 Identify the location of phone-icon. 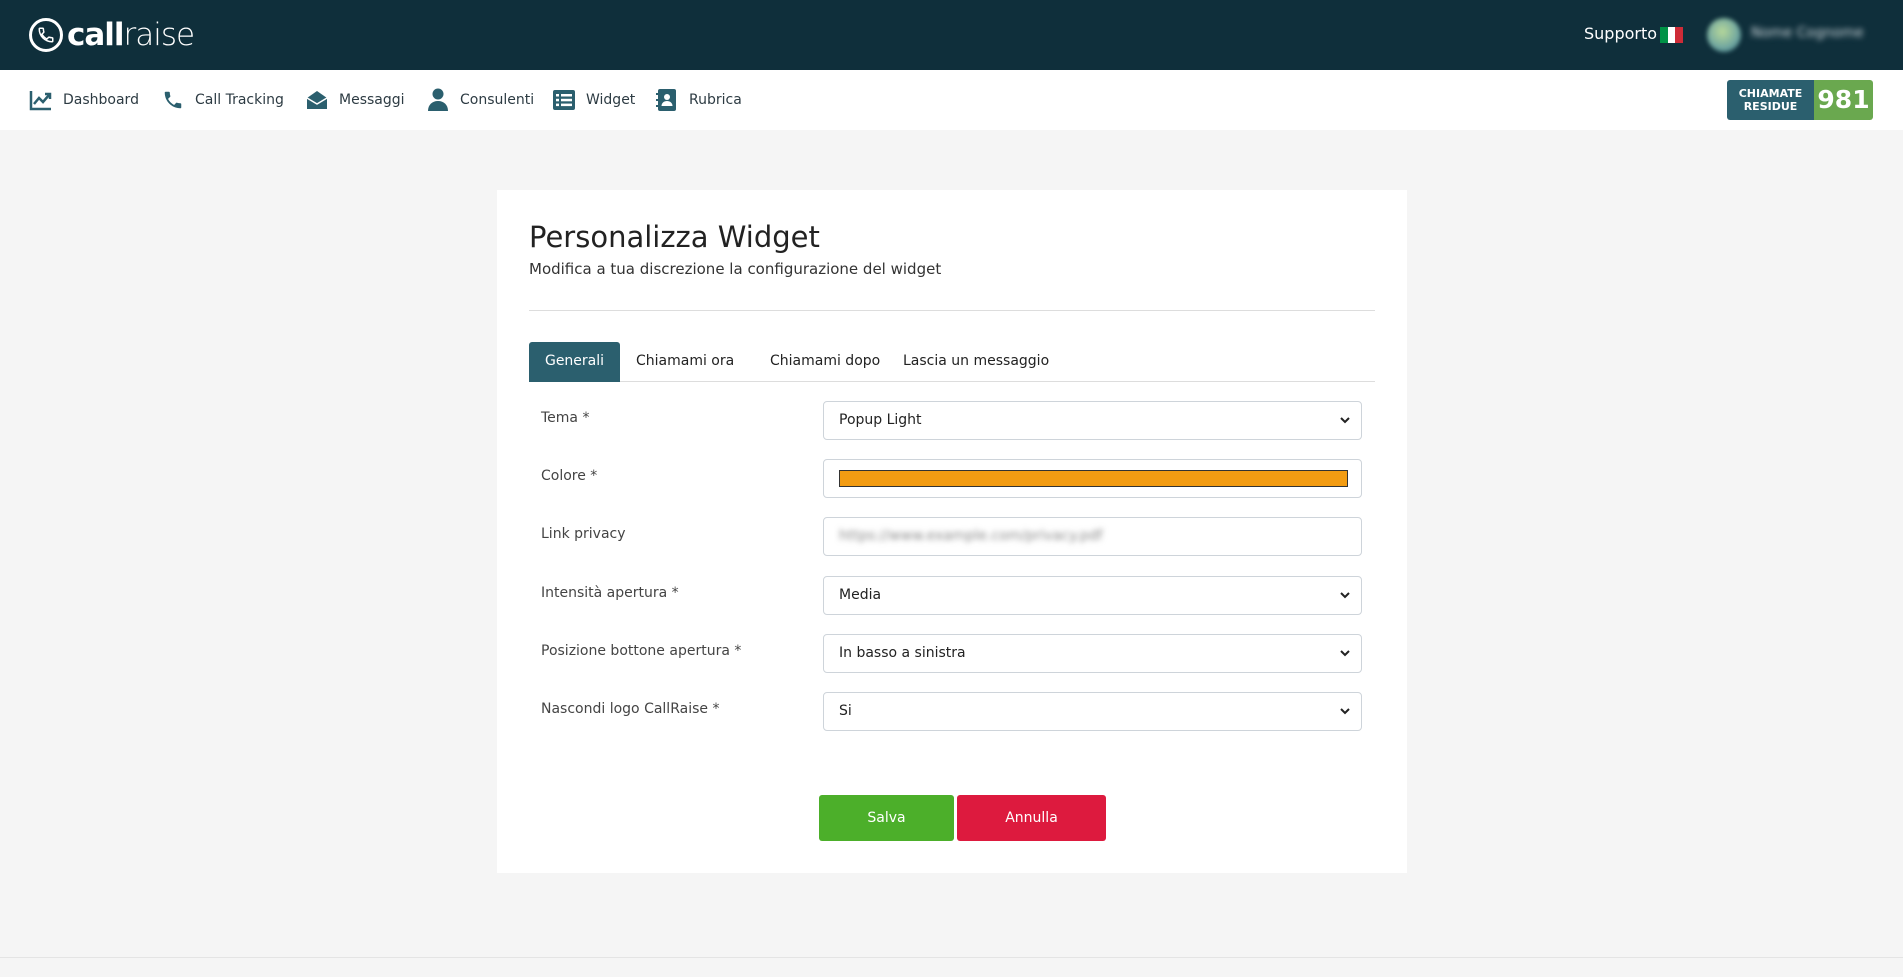
(173, 100).